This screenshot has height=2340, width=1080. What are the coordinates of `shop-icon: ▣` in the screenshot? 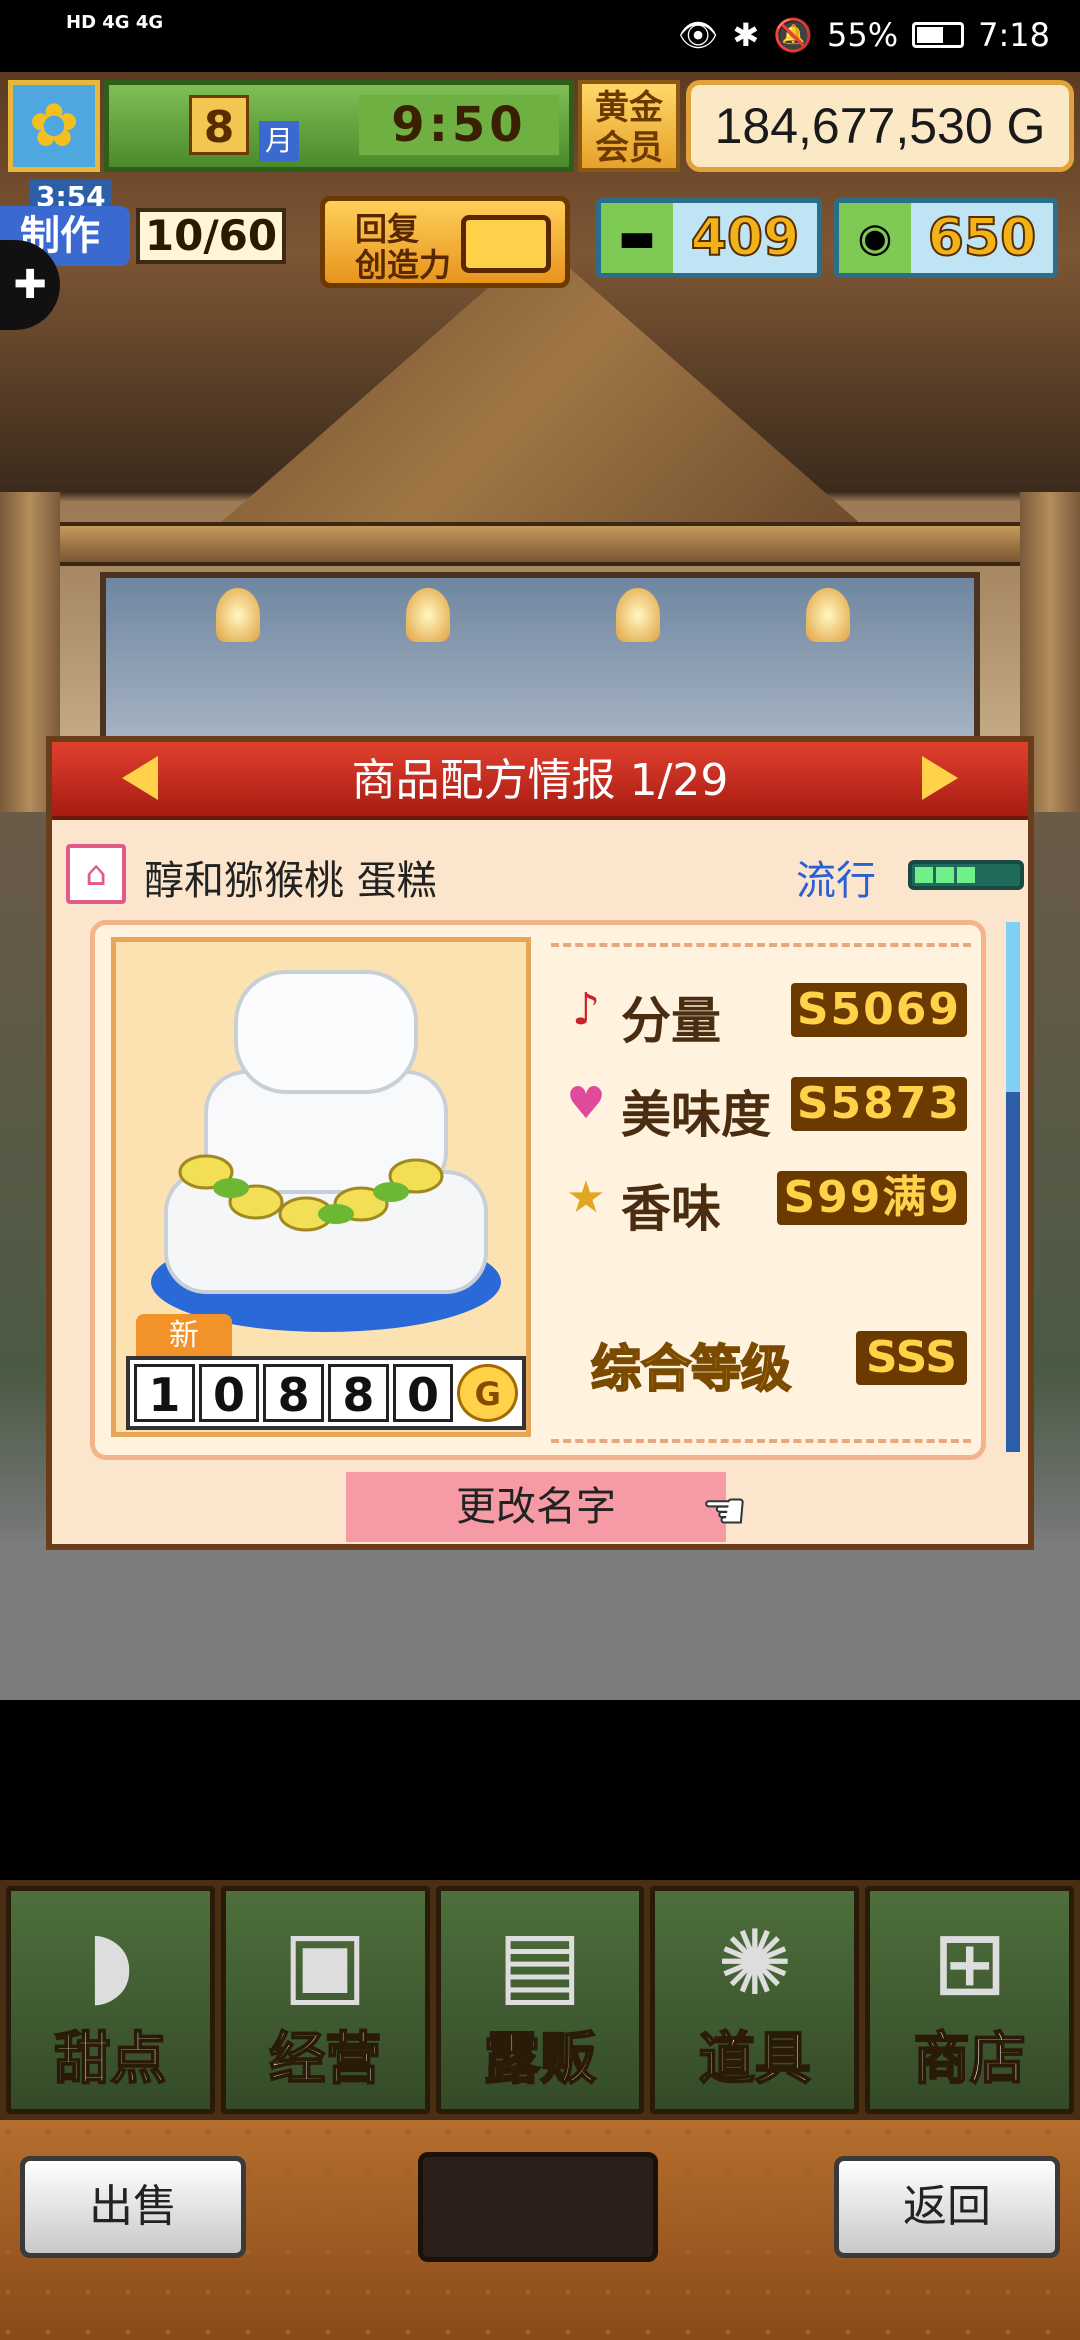 It's located at (325, 1963).